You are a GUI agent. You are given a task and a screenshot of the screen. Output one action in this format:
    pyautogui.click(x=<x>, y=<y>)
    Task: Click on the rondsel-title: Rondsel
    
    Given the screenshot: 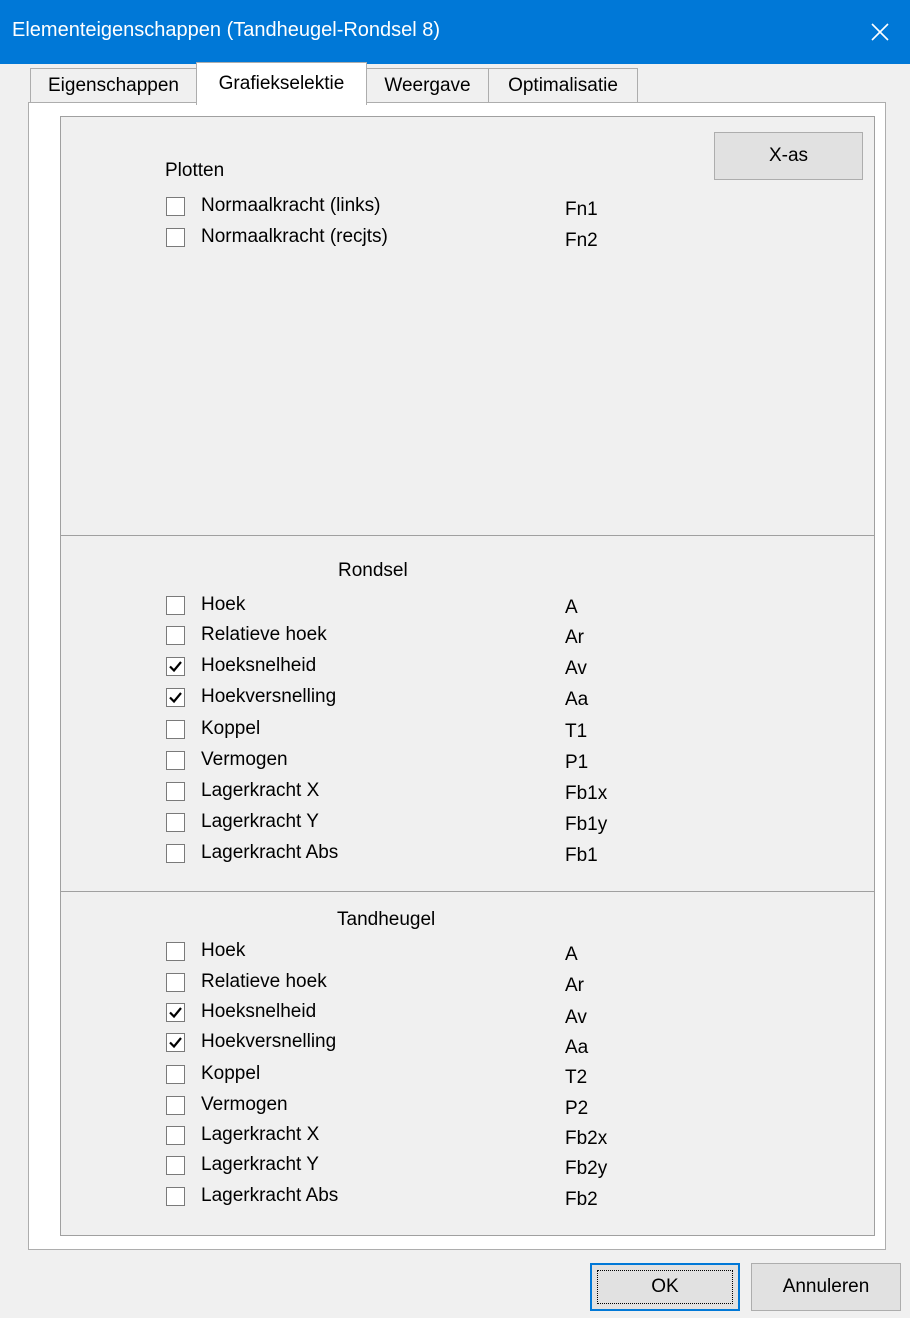 What is the action you would take?
    pyautogui.click(x=373, y=570)
    